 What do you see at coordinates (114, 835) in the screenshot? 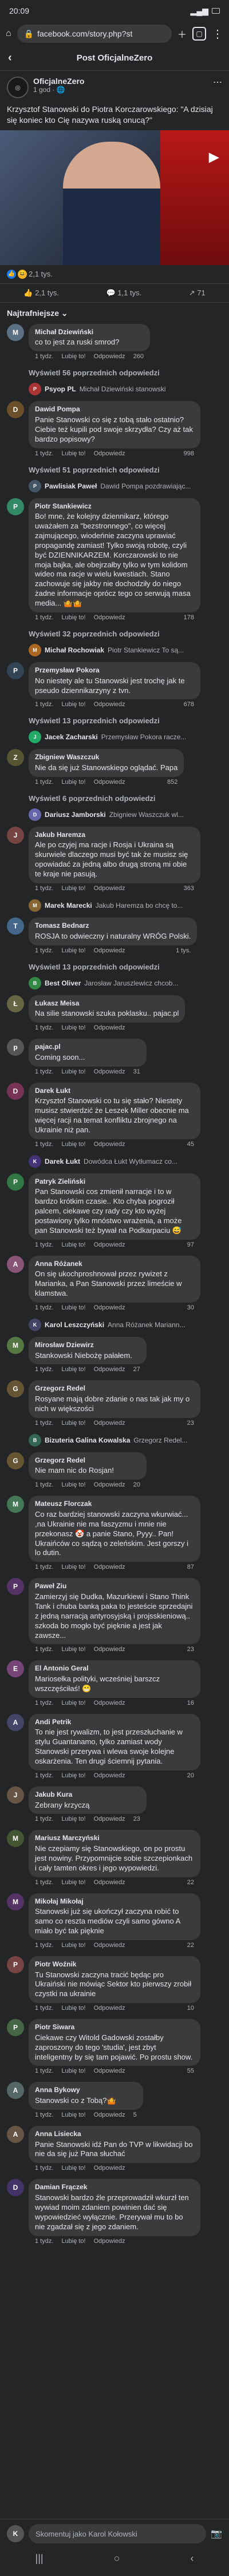
I see `comment-author: Jakub Haremza` at bounding box center [114, 835].